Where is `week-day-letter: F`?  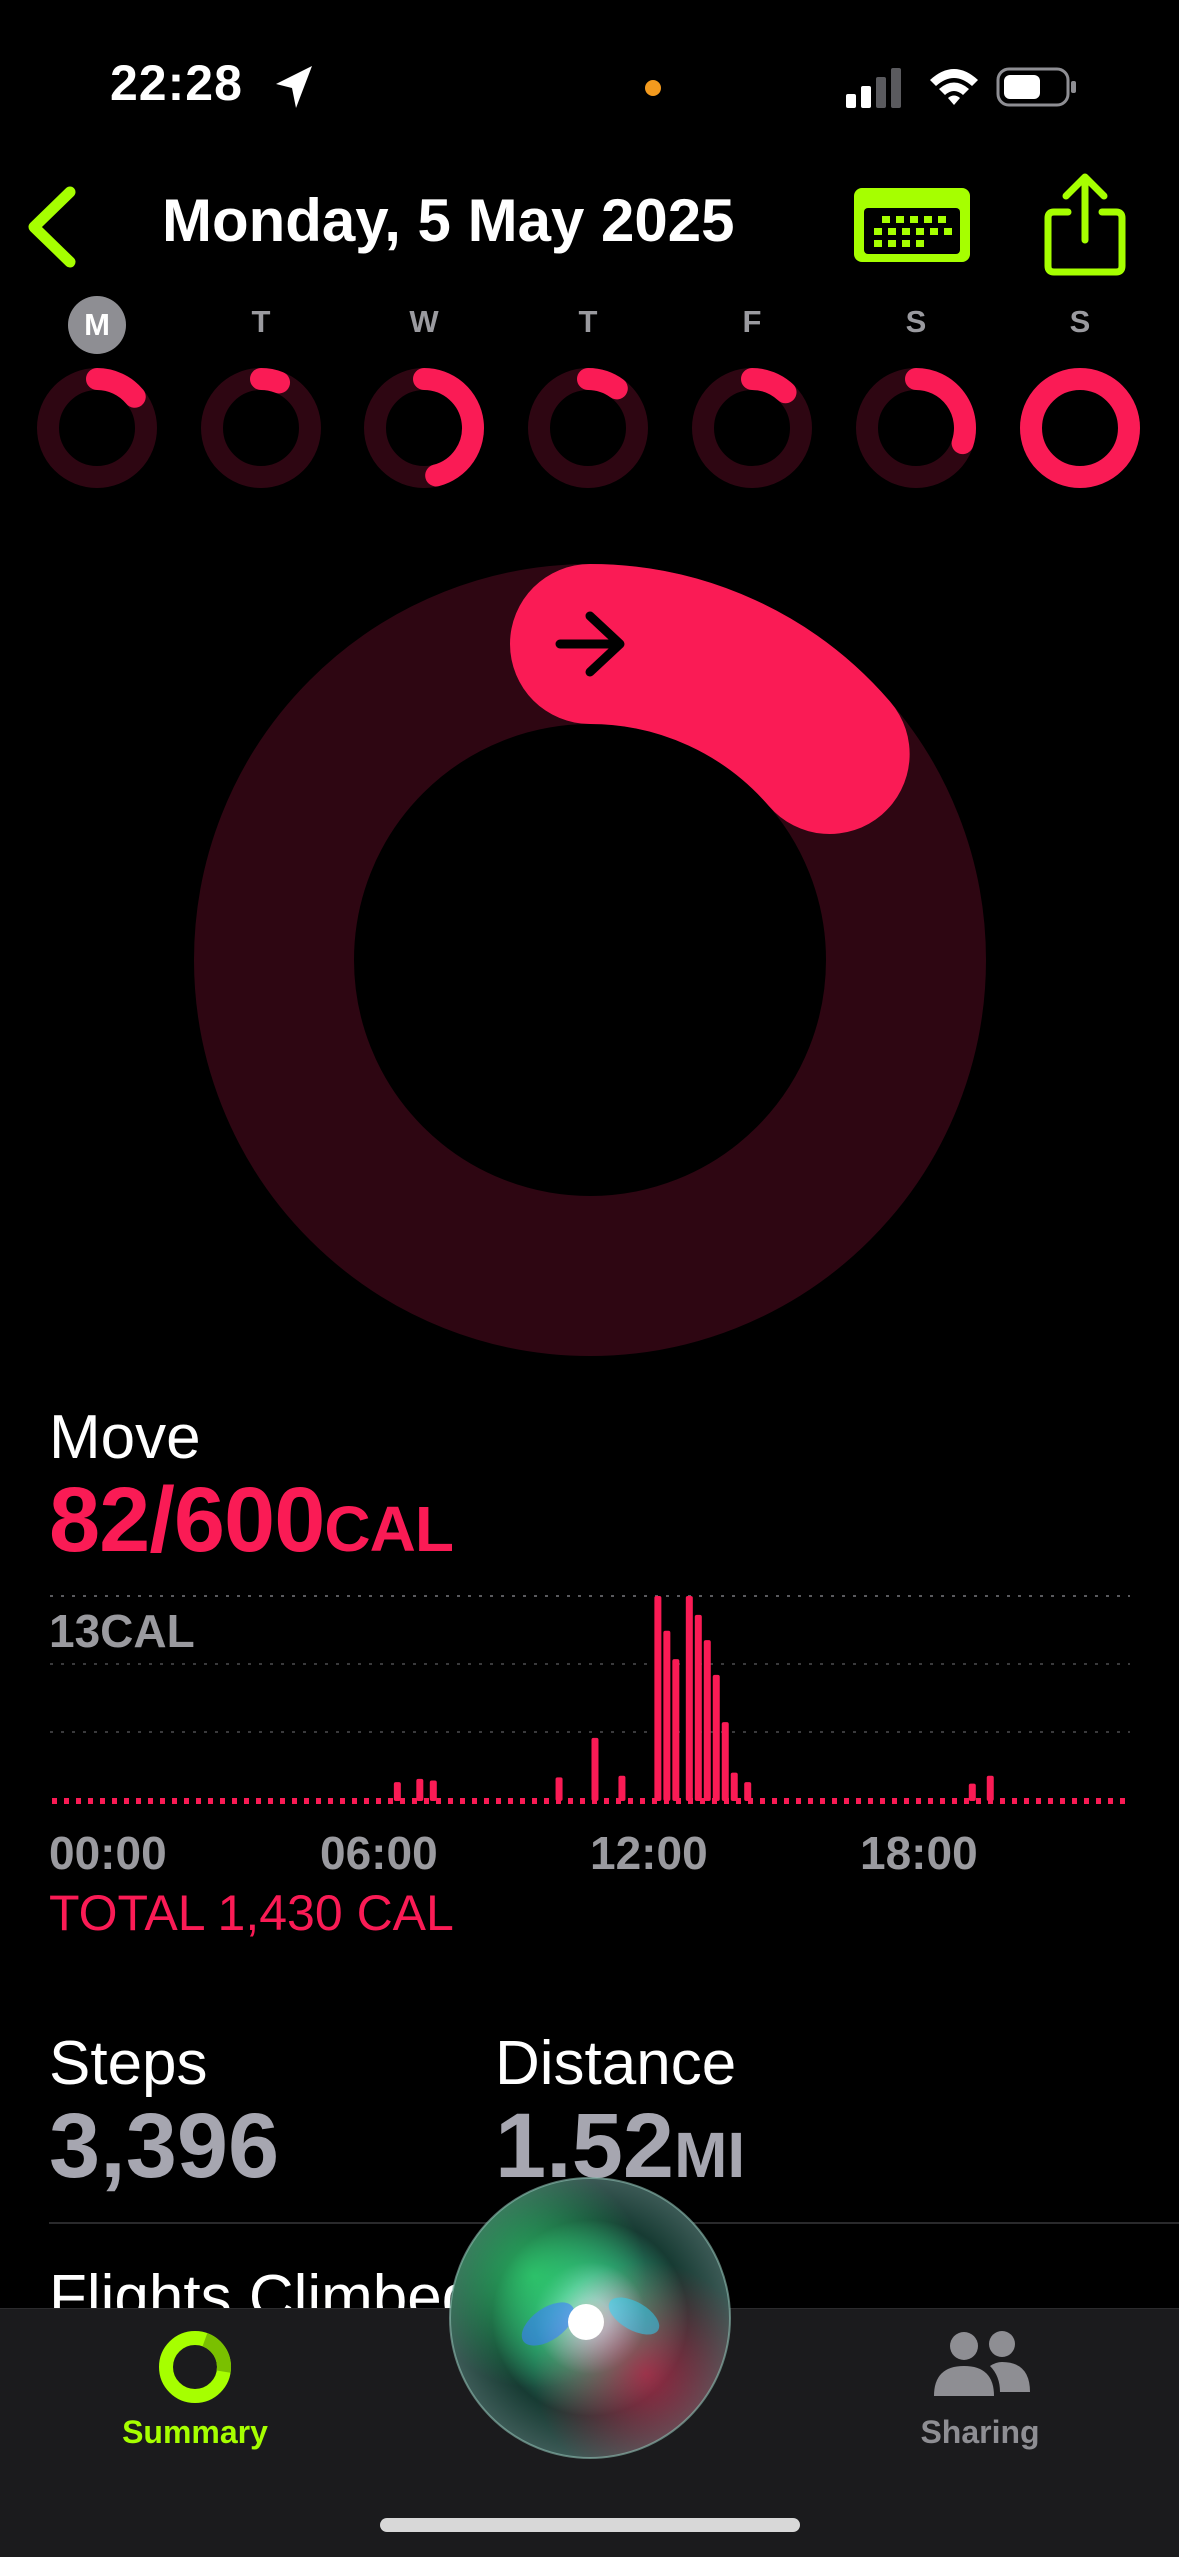
week-day-letter: F is located at coordinates (752, 322).